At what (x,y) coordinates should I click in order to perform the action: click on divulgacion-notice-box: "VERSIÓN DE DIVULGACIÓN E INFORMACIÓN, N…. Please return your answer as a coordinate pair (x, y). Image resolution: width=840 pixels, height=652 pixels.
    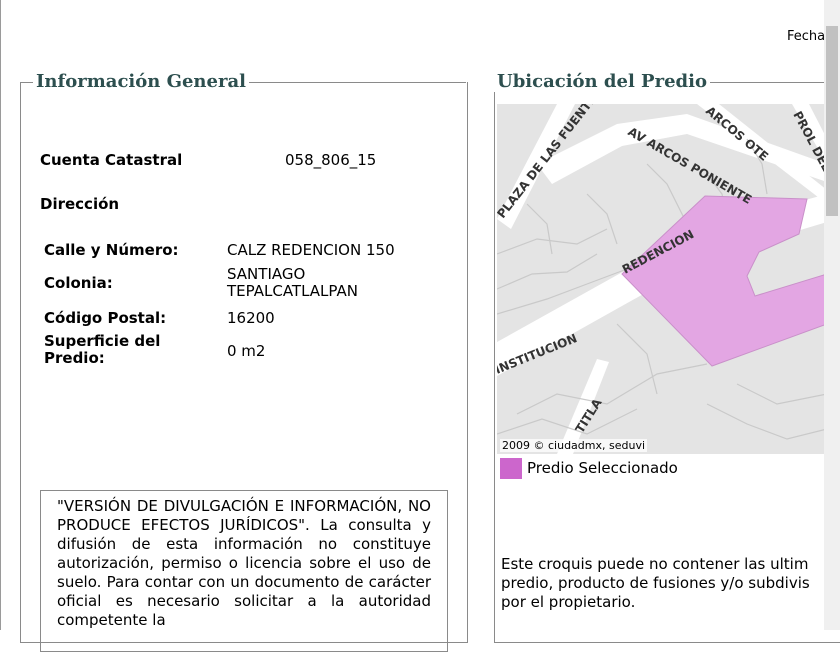
    Looking at the image, I should click on (244, 571).